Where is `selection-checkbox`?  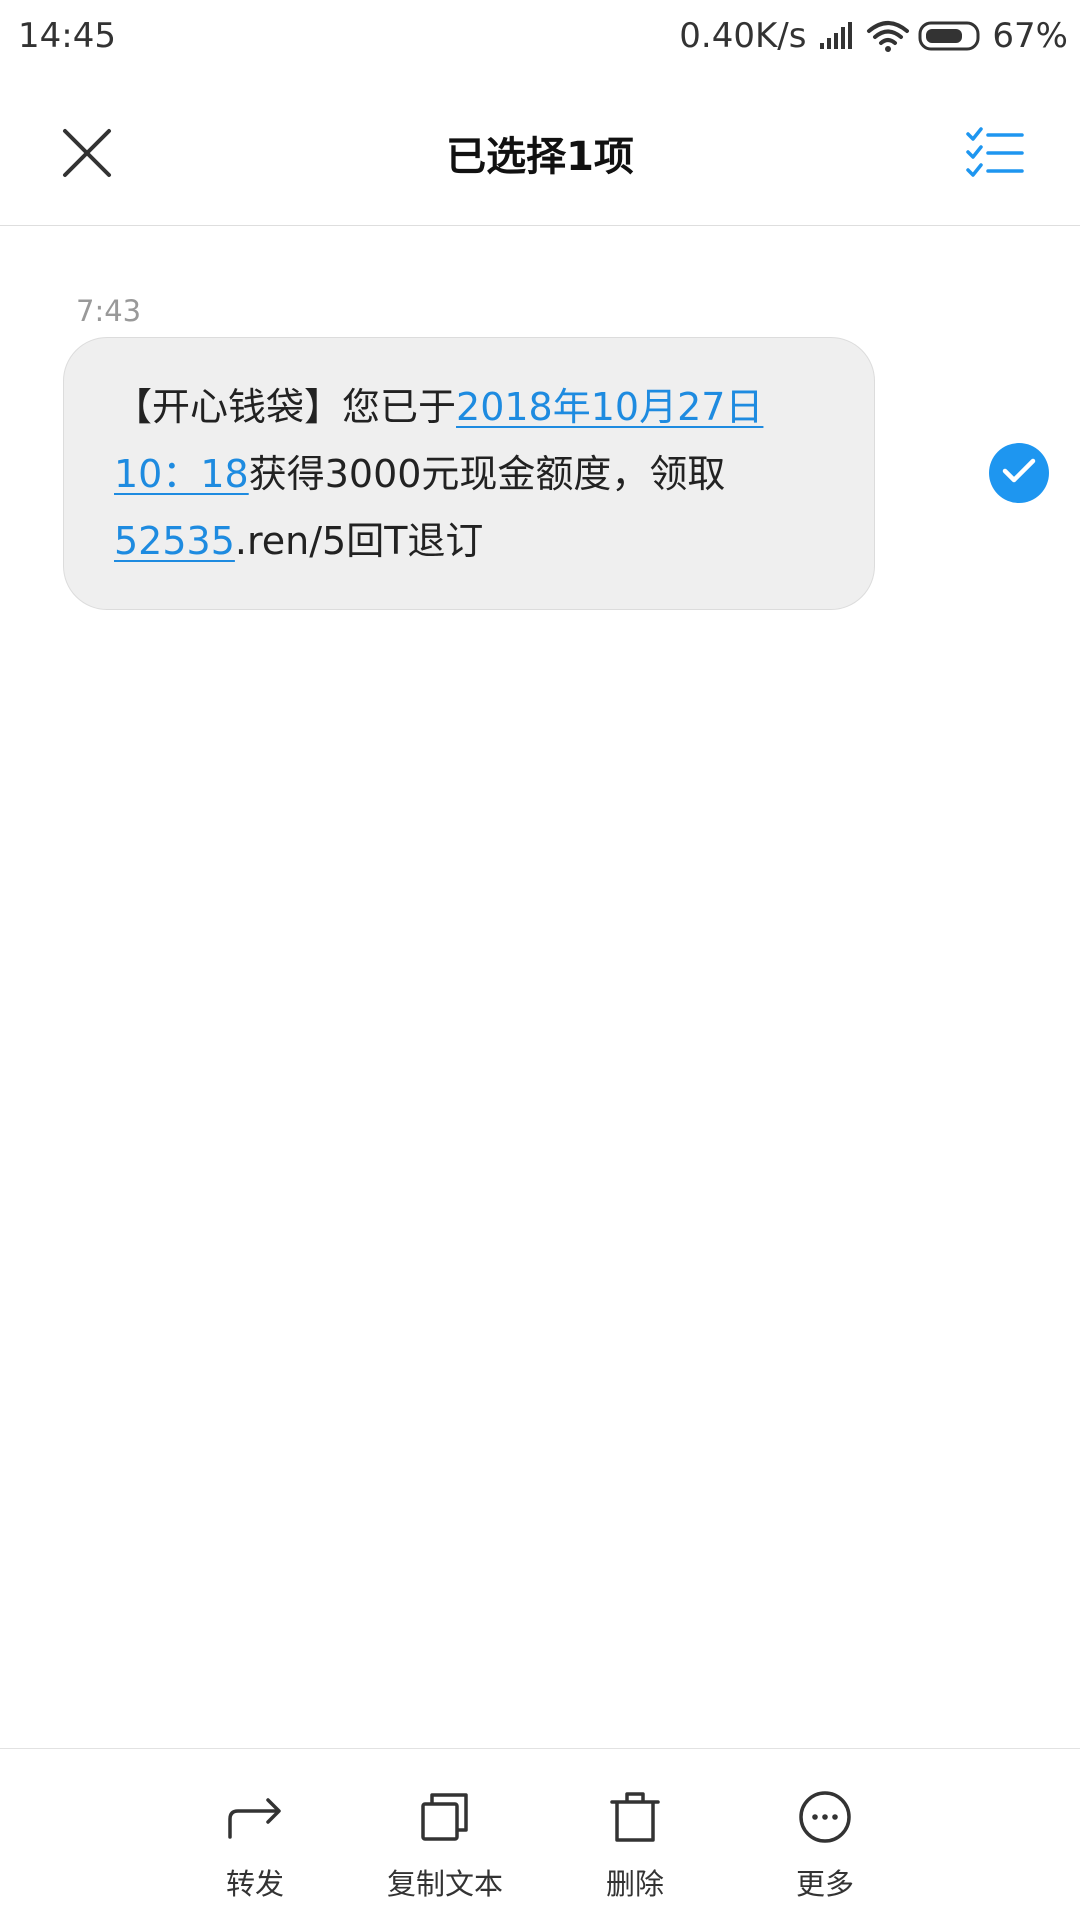
selection-checkbox is located at coordinates (1019, 473).